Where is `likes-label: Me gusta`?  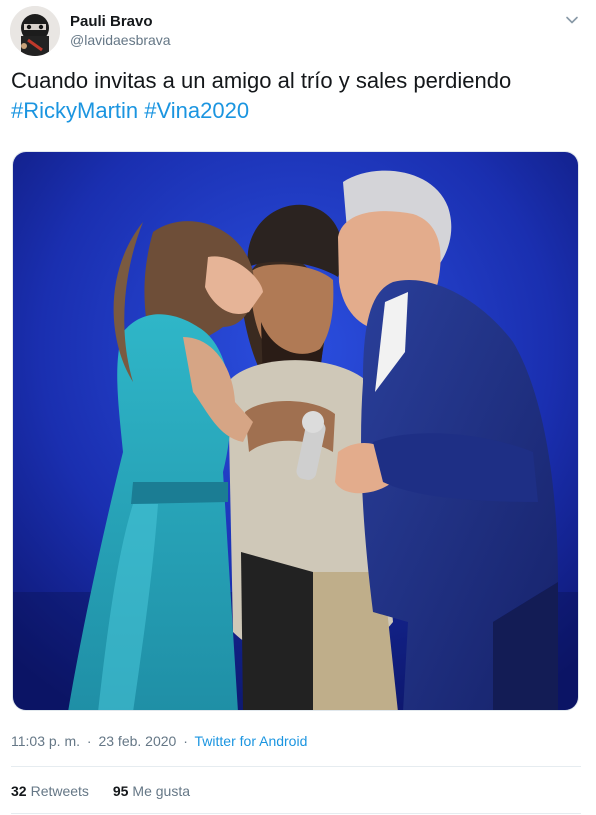
likes-label: Me gusta is located at coordinates (161, 791).